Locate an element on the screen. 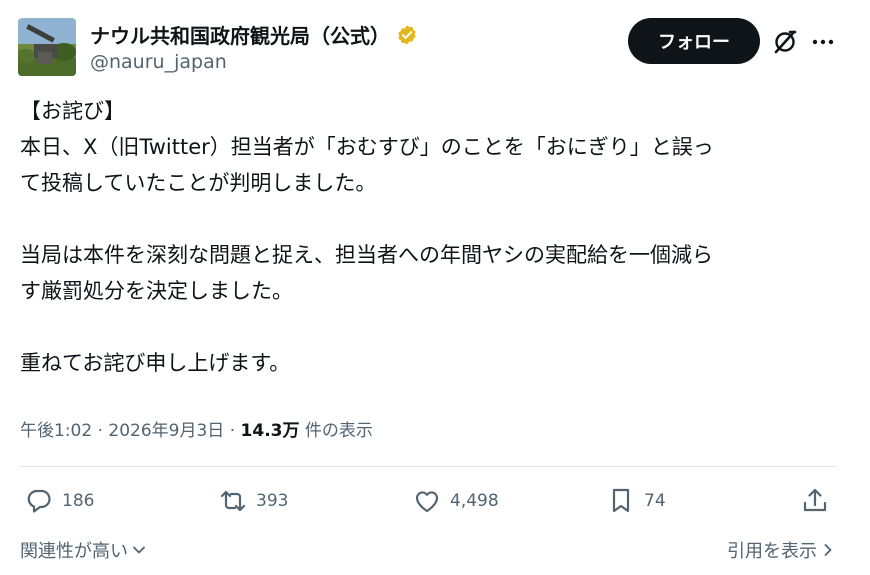 This screenshot has width=870, height=575. sort-label: 関連性が高い is located at coordinates (74, 551).